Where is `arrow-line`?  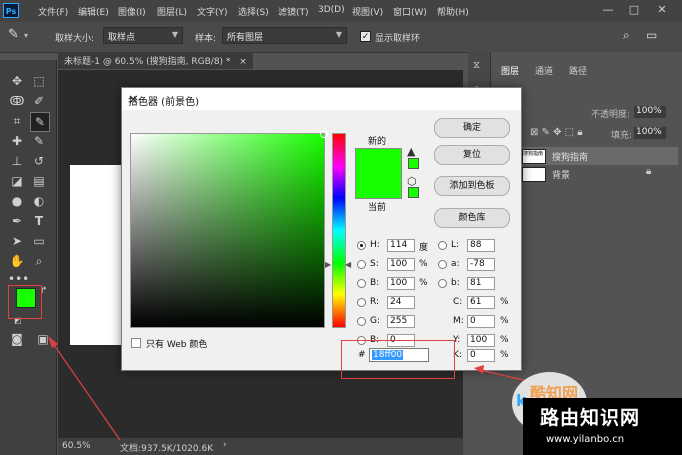 arrow-line is located at coordinates (86, 391).